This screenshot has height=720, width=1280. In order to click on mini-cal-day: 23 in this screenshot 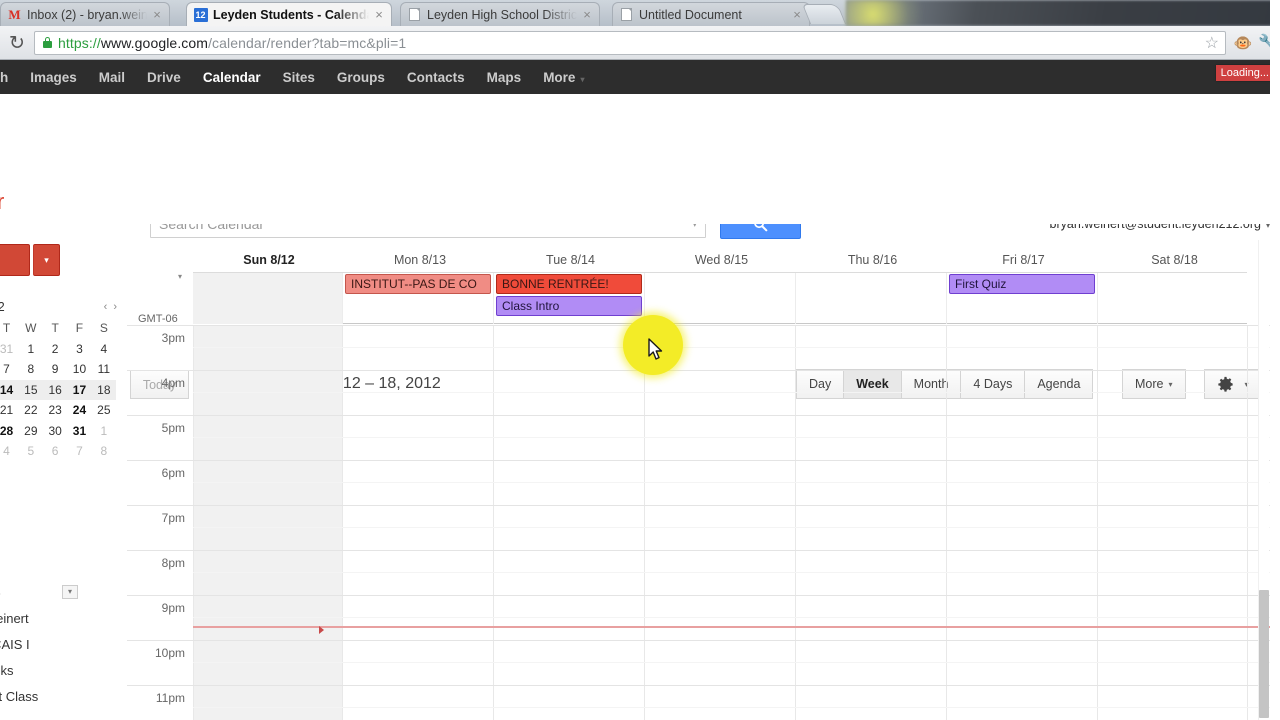, I will do `click(55, 410)`.